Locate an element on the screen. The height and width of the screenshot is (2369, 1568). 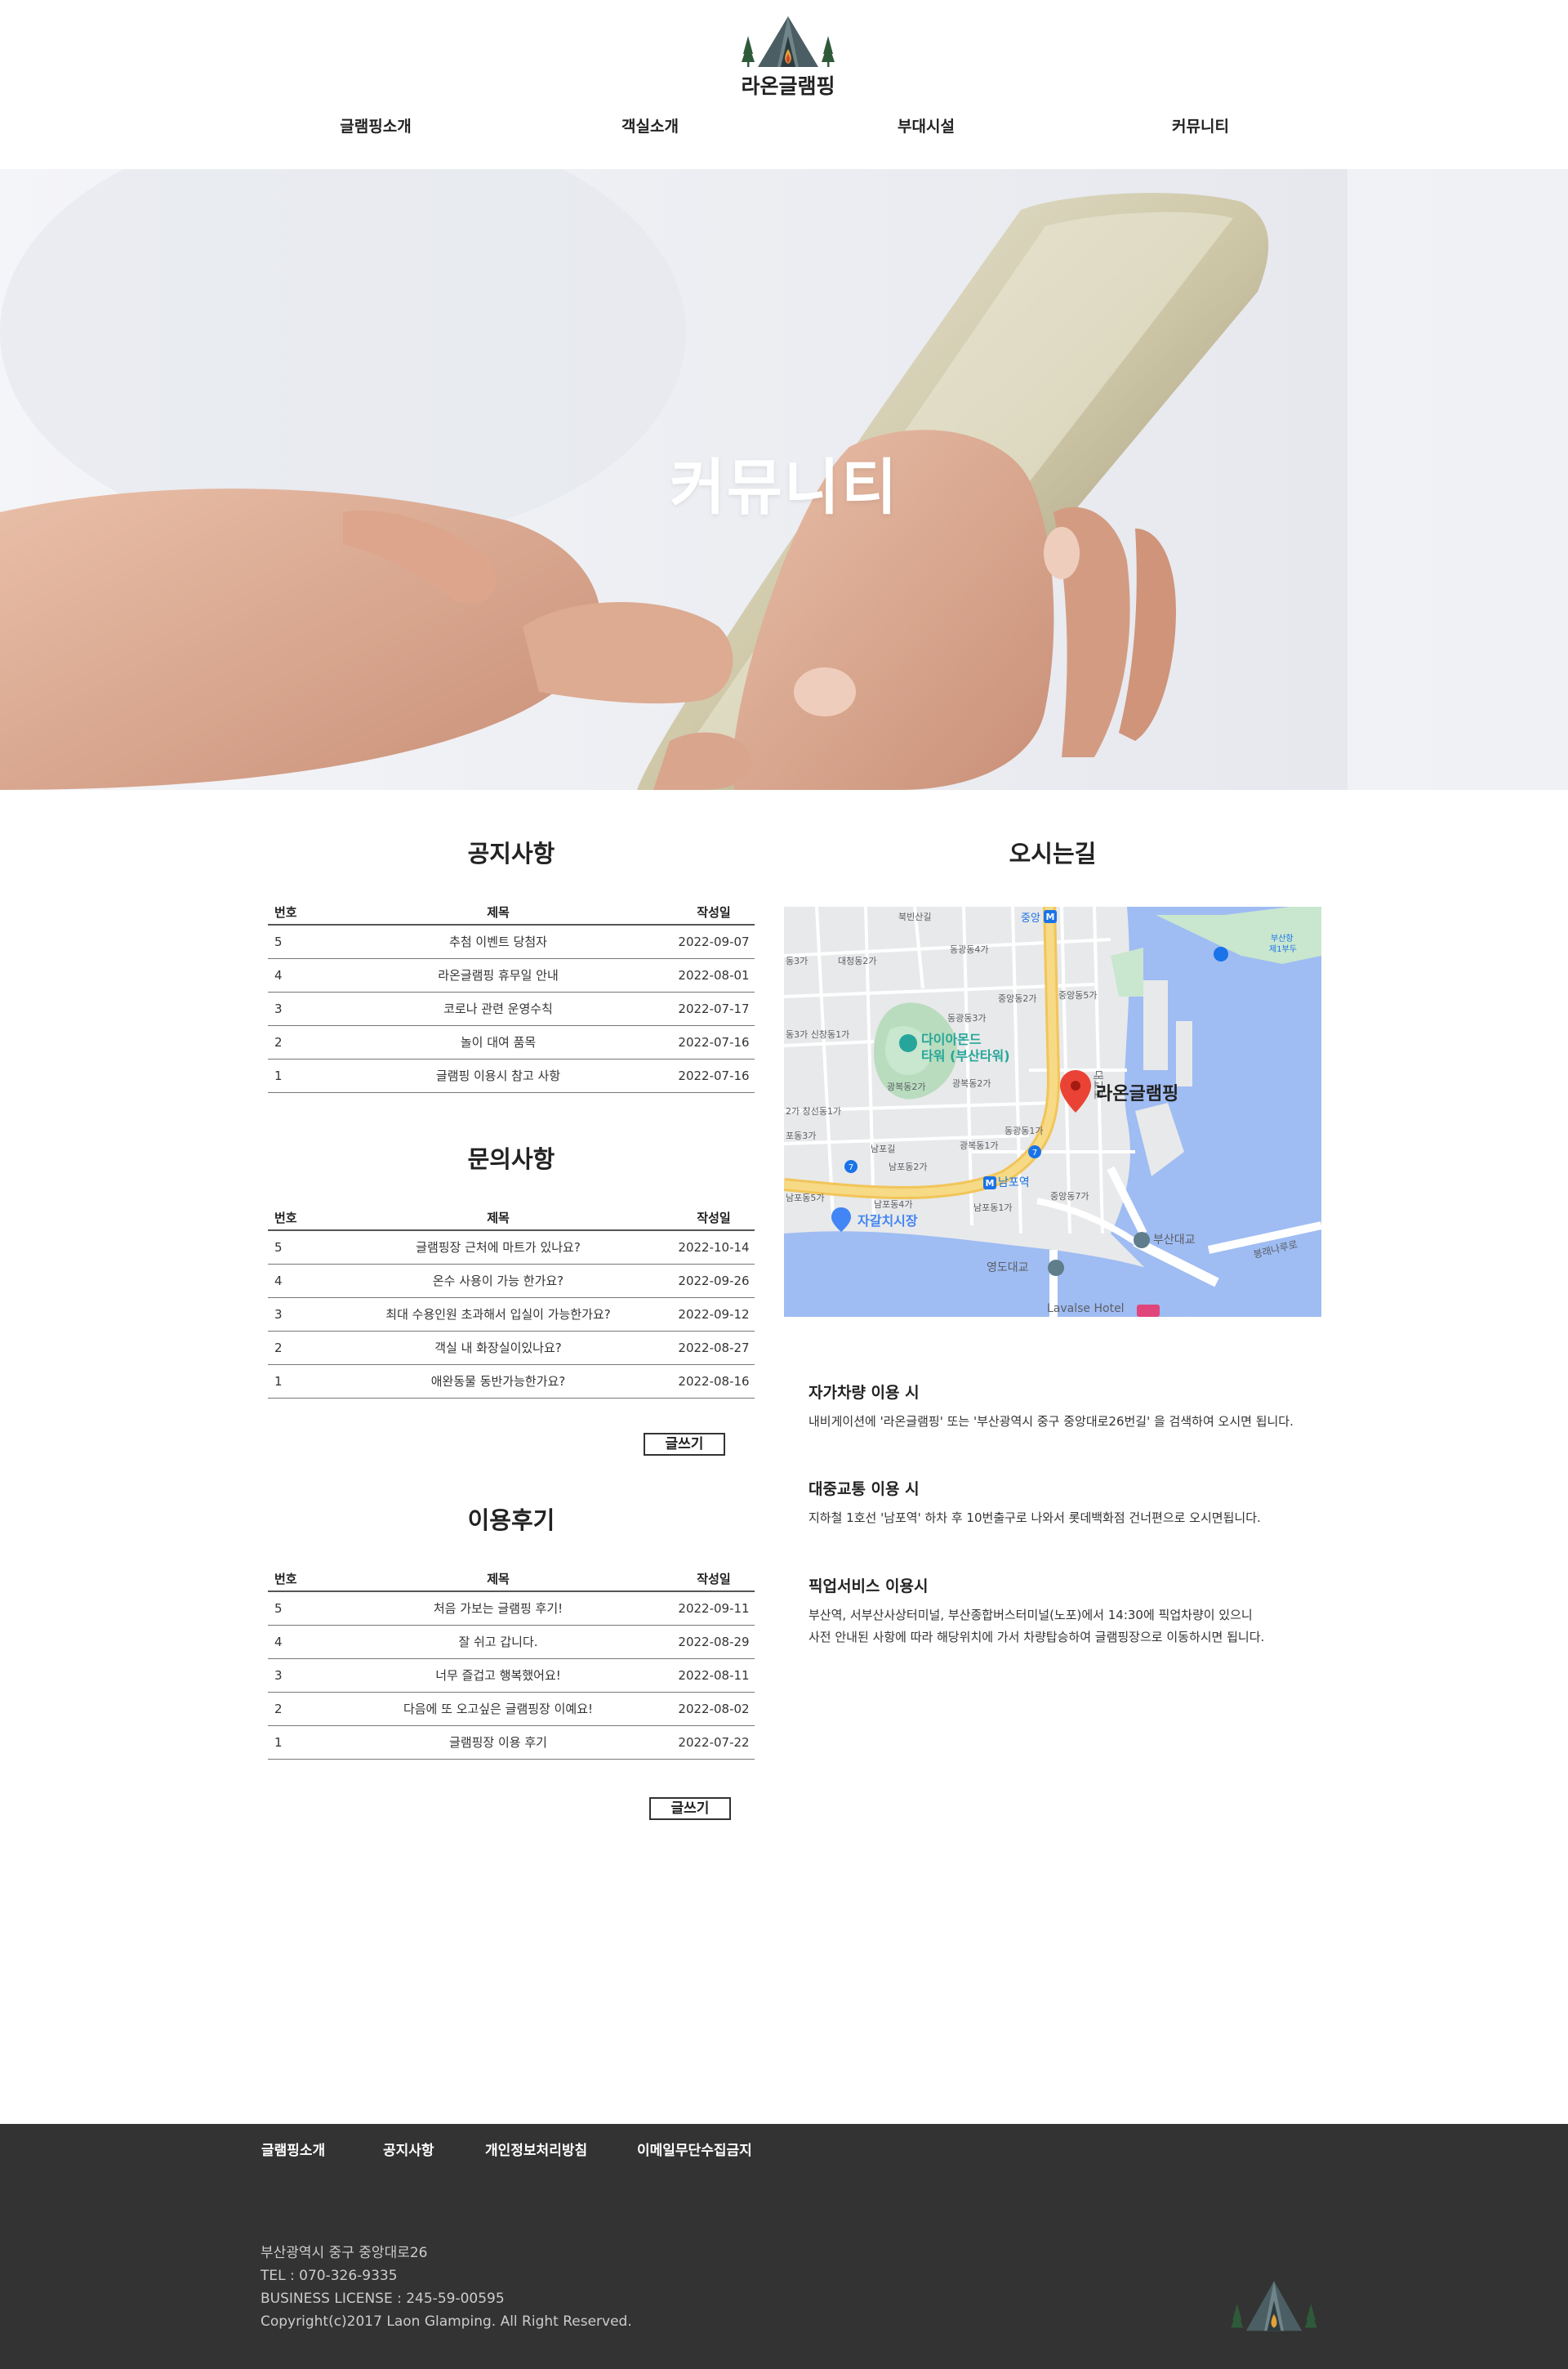
row-date: 2022-07-16 is located at coordinates (714, 1076).